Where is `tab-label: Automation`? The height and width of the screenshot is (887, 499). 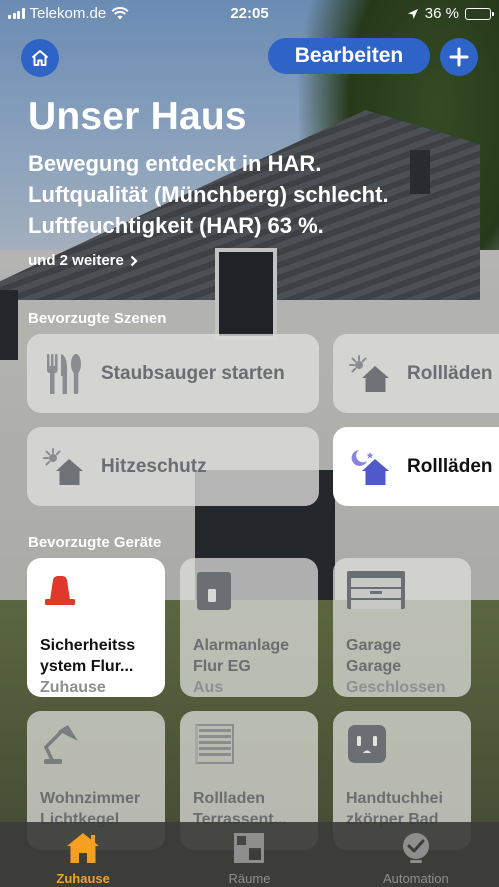
tab-label: Automation is located at coordinates (415, 878).